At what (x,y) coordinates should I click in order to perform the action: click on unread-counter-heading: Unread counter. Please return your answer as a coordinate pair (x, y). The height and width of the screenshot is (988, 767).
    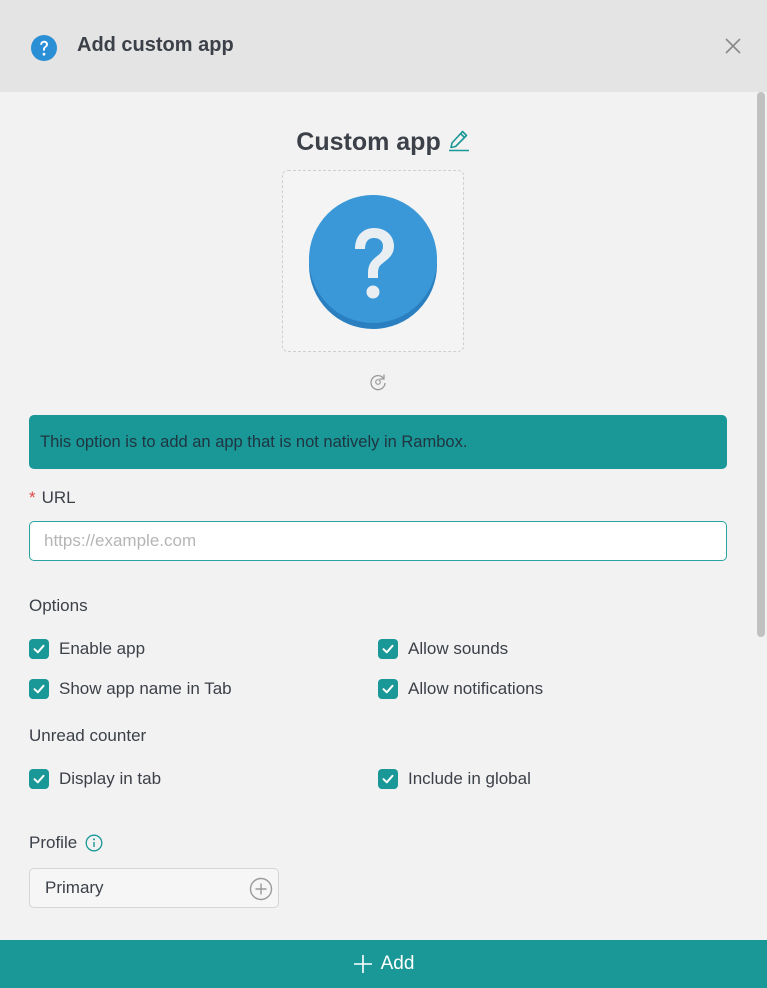
    Looking at the image, I should click on (88, 735).